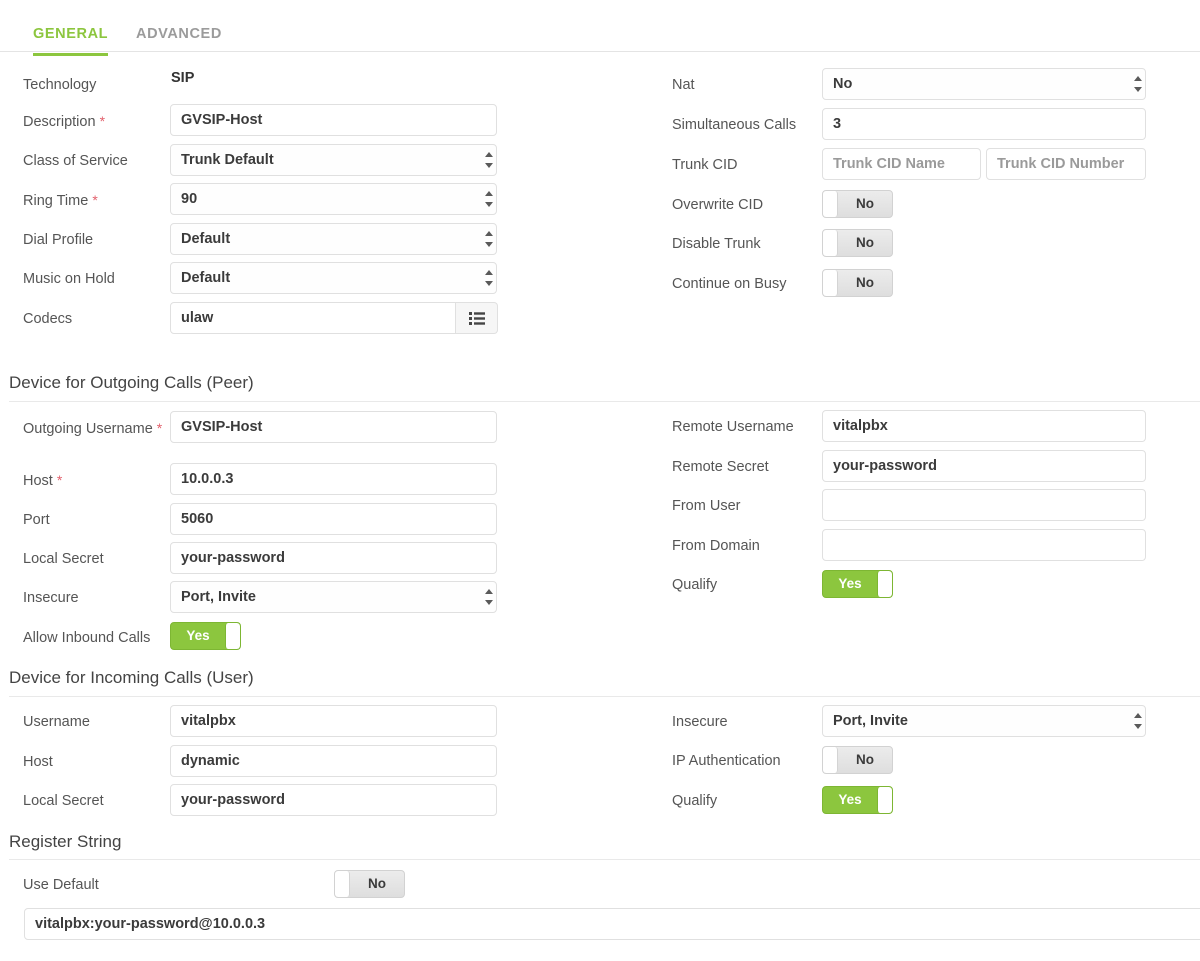 Image resolution: width=1200 pixels, height=961 pixels. Describe the element at coordinates (333, 160) in the screenshot. I see `select-class-of-service: Trunk Default` at that location.